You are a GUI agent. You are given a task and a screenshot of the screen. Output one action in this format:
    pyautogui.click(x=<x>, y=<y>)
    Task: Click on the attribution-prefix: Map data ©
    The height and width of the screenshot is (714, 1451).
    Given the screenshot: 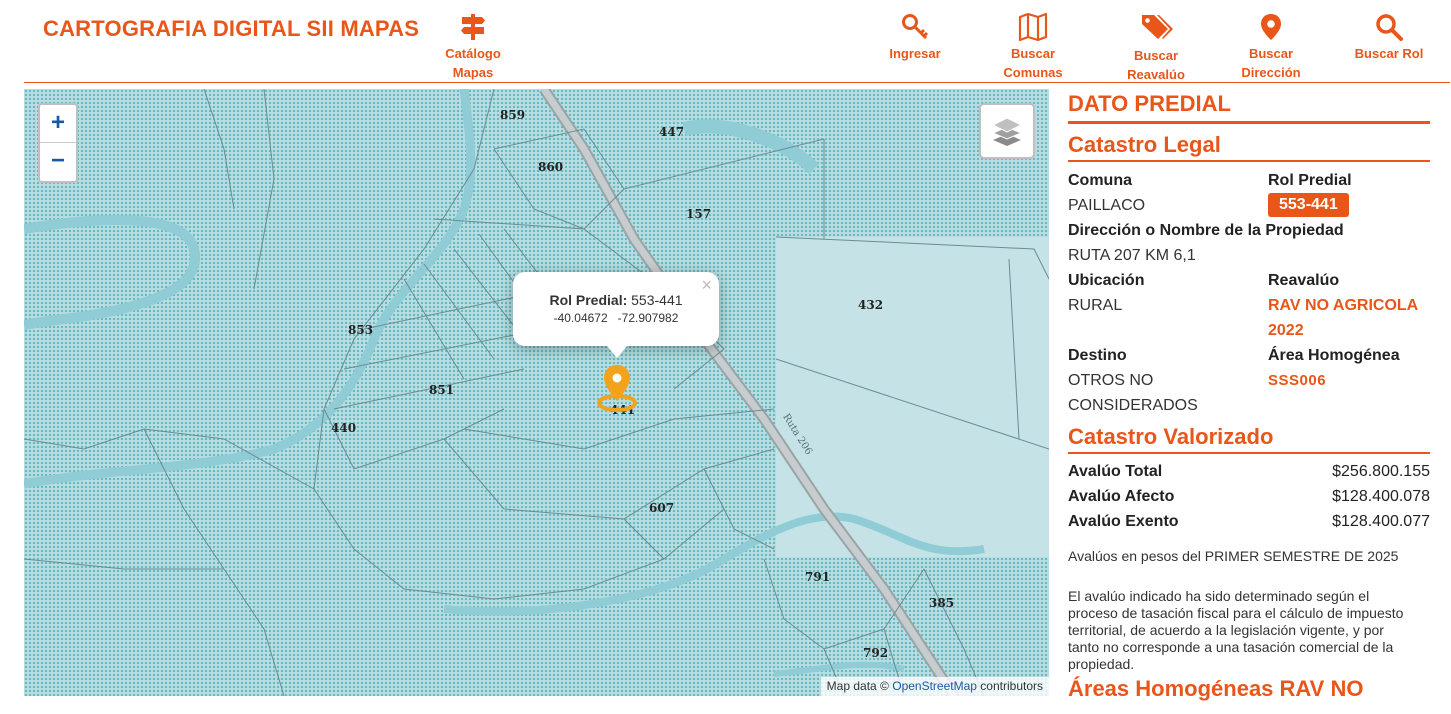 What is the action you would take?
    pyautogui.click(x=857, y=686)
    